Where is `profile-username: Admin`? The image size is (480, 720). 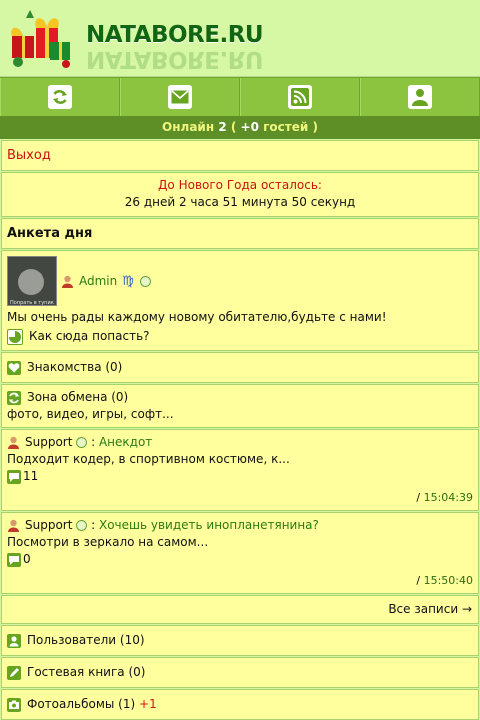
profile-username: Admin is located at coordinates (98, 281).